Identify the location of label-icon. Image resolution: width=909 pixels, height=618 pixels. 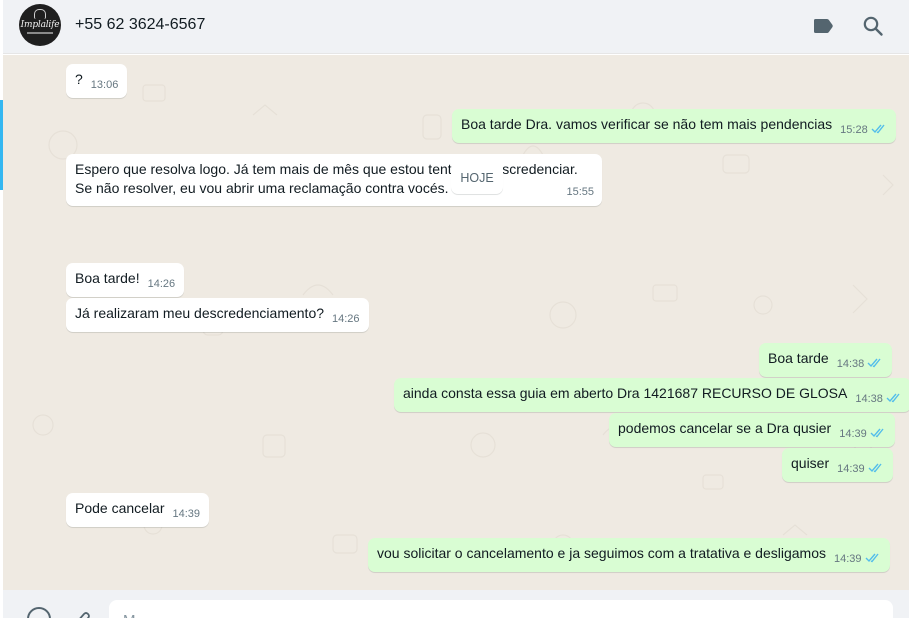
(823, 26).